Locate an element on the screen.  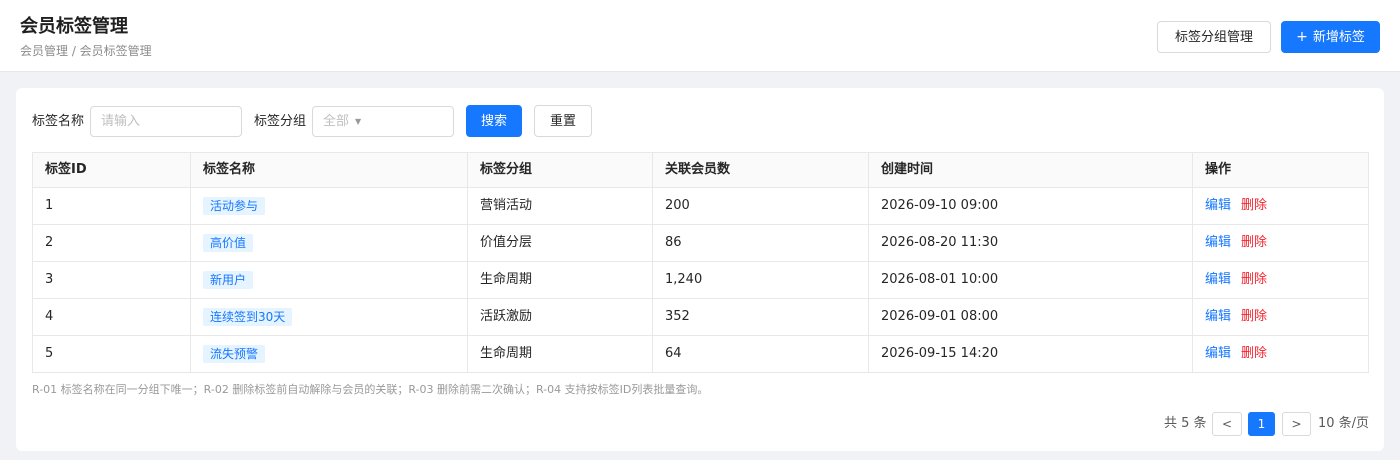
table-row: 3 新用户 生命周期 1,240 2026-08-01 10:00 编辑 删除 is located at coordinates (700, 280).